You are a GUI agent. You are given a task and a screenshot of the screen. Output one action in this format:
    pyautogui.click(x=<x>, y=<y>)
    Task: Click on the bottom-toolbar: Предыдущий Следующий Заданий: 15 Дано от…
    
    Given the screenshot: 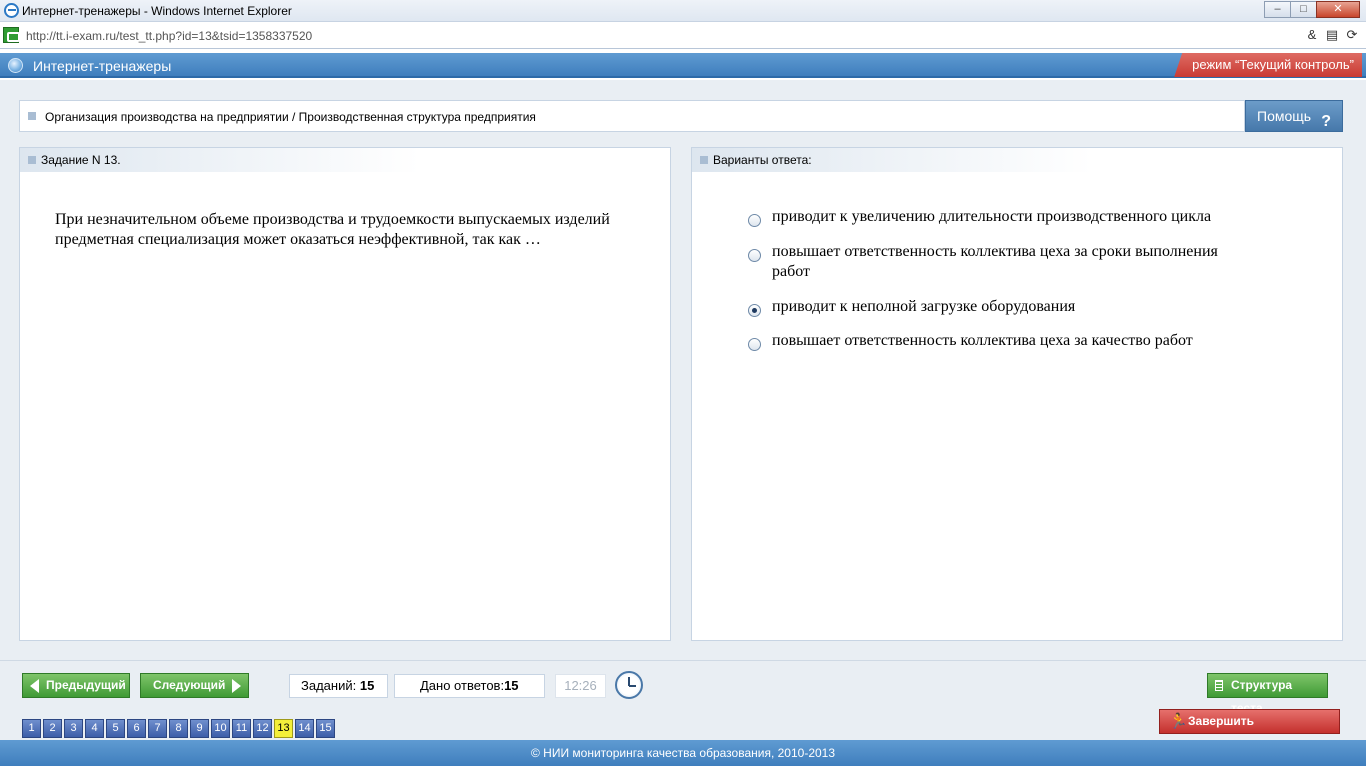 What is the action you would take?
    pyautogui.click(x=683, y=705)
    